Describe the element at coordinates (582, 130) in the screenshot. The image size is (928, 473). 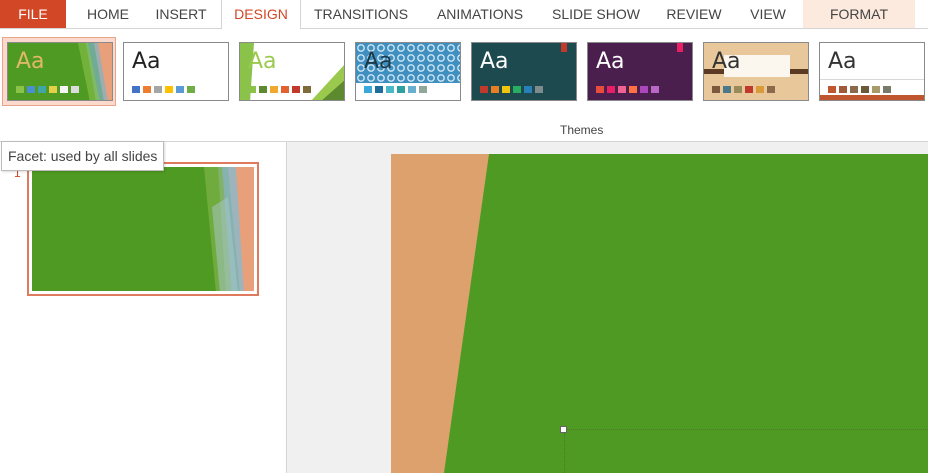
I see `themes-group-label: Themes` at that location.